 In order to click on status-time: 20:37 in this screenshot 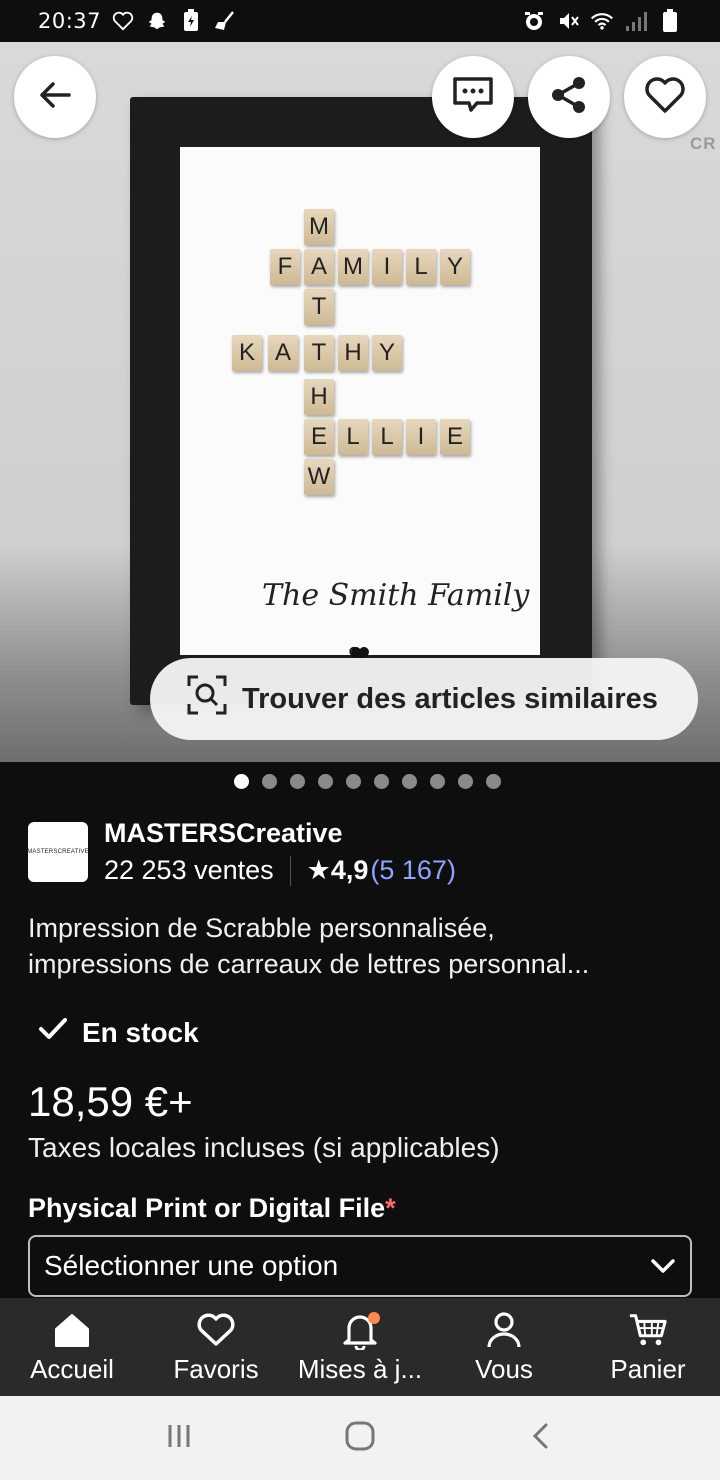, I will do `click(70, 21)`.